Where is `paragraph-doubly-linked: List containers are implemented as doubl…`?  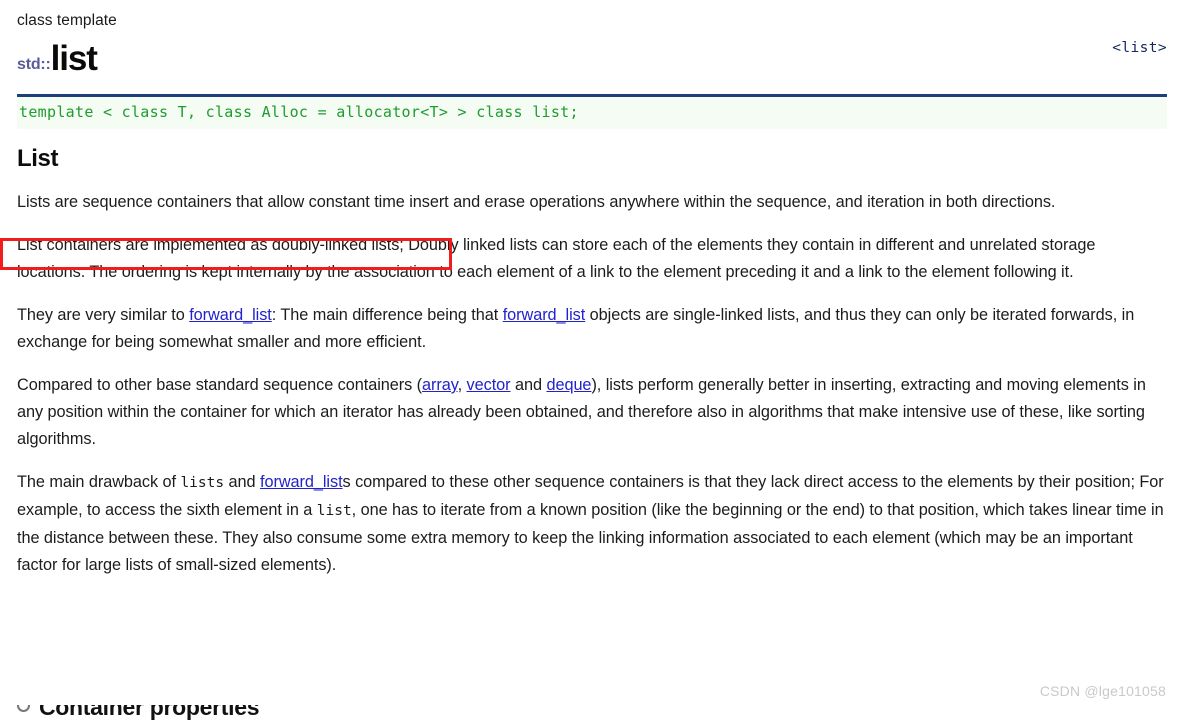 paragraph-doubly-linked: List containers are implemented as doubl… is located at coordinates (592, 259).